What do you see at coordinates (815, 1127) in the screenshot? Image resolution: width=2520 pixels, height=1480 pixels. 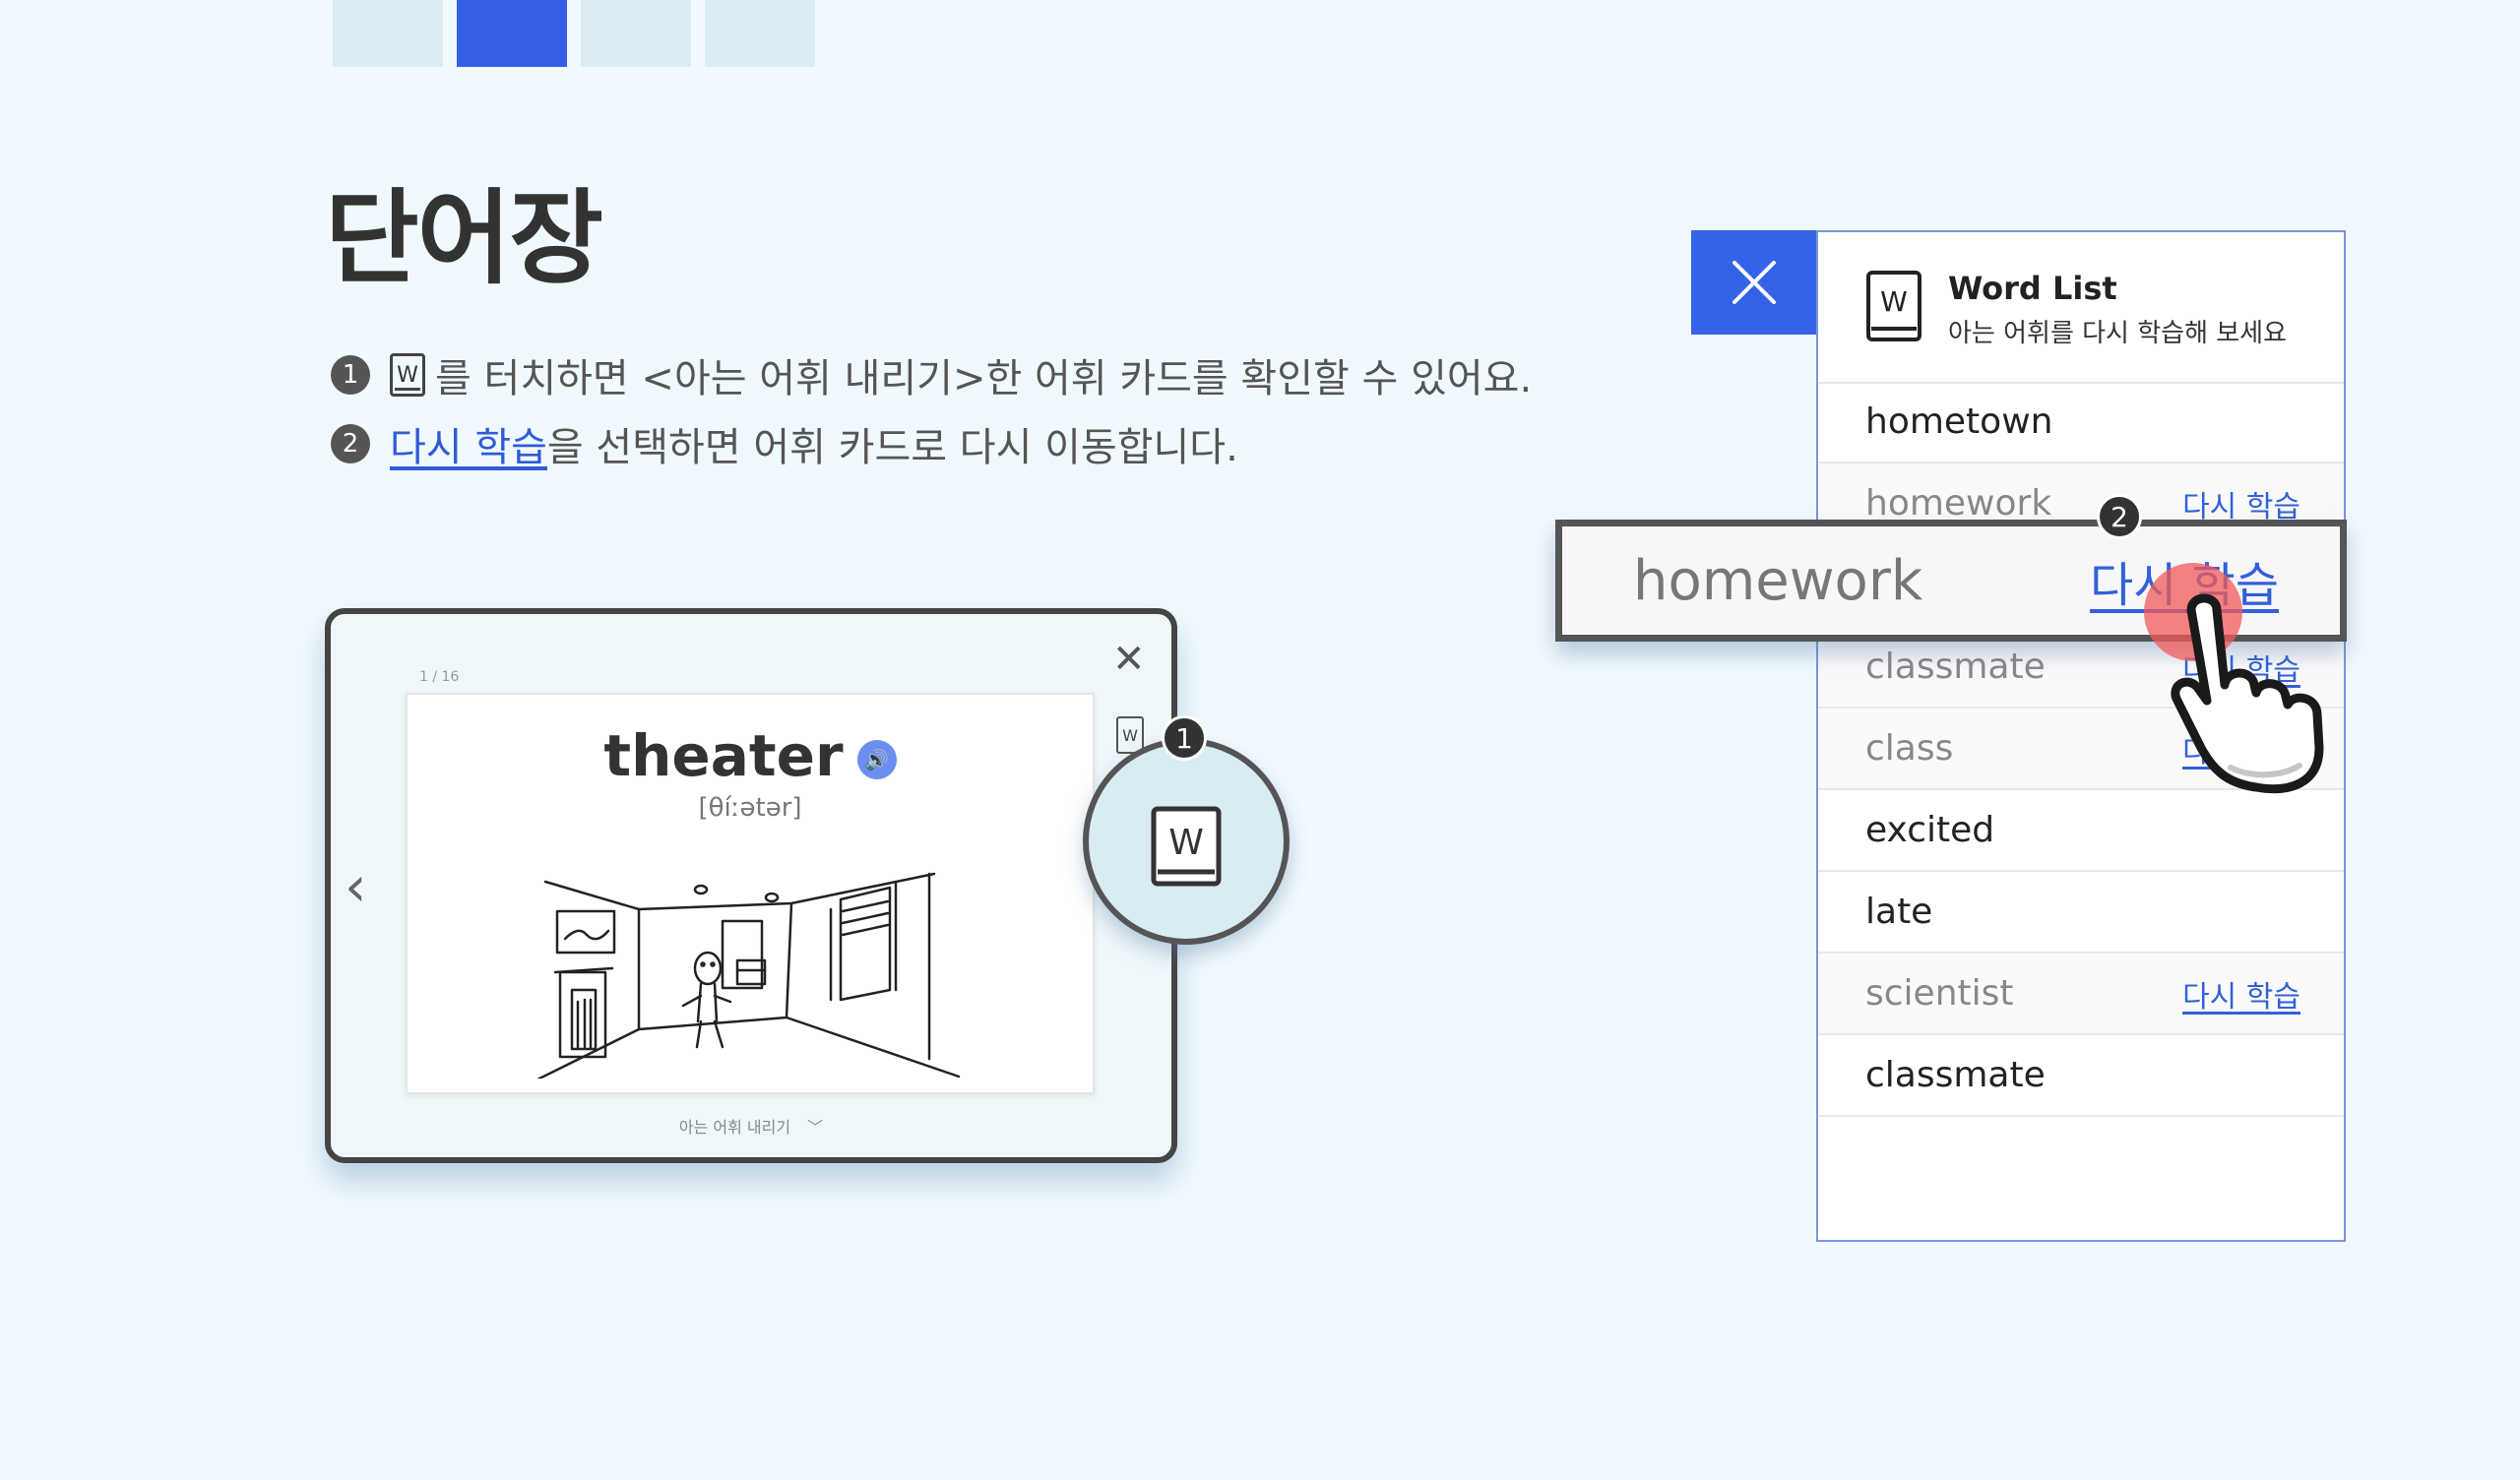 I see `chevron-down-icon: ﹀` at bounding box center [815, 1127].